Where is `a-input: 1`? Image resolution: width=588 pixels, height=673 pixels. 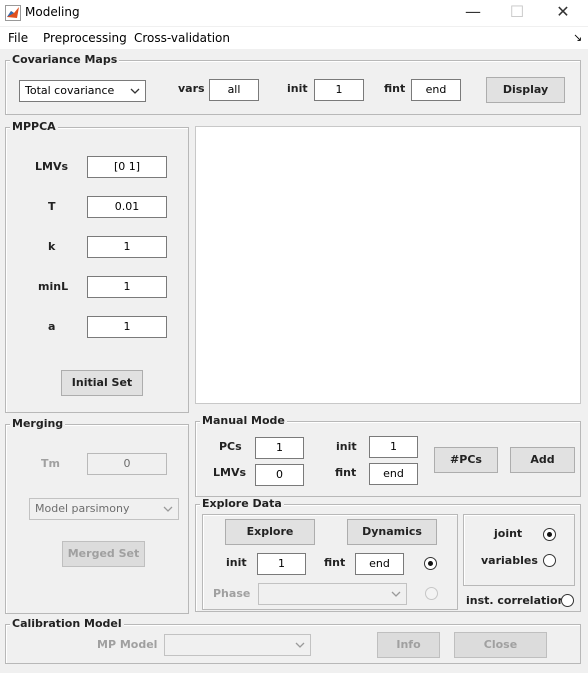 a-input: 1 is located at coordinates (127, 327).